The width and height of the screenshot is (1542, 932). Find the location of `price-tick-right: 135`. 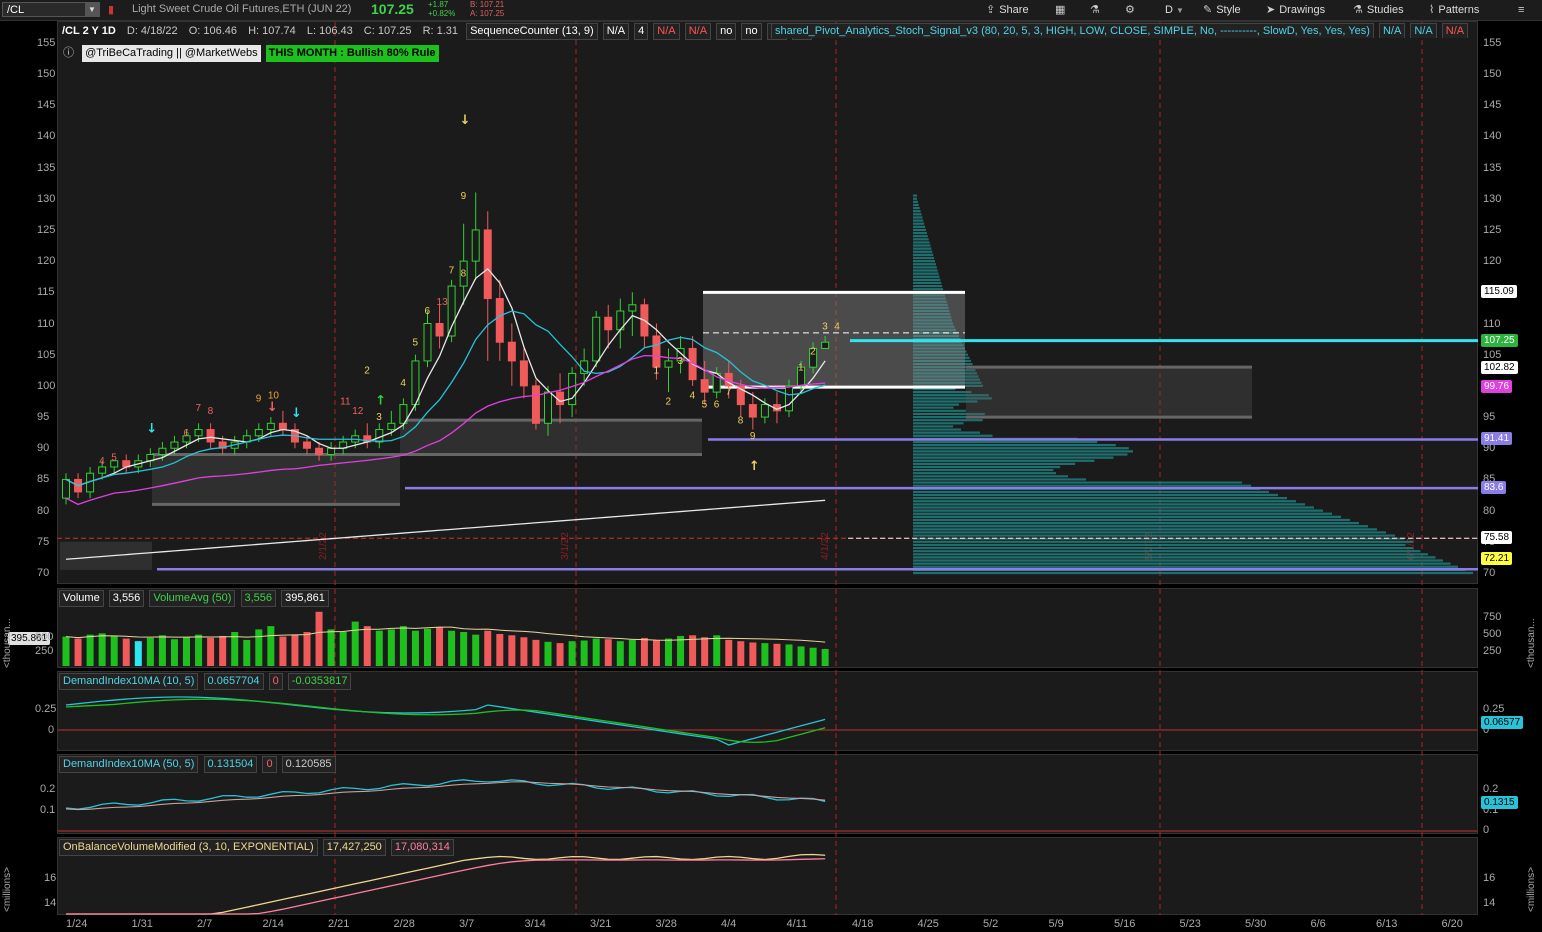

price-tick-right: 135 is located at coordinates (1492, 167).